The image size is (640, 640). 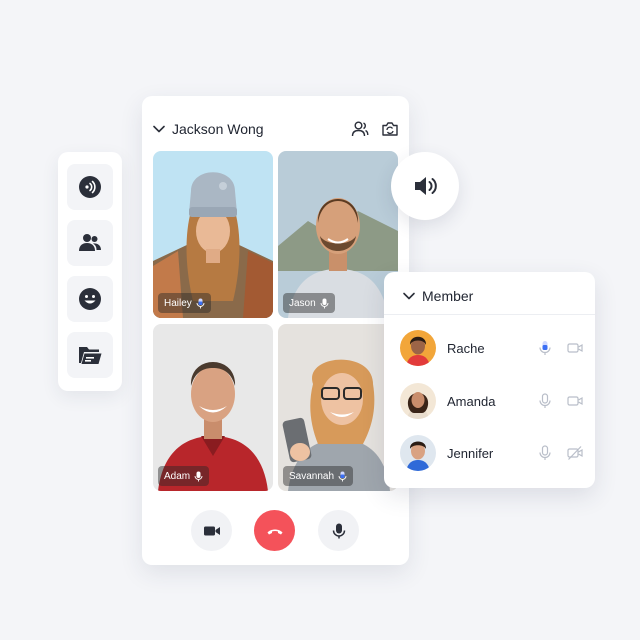 I want to click on member-item-jennifer: Jennifer, so click(x=491, y=453).